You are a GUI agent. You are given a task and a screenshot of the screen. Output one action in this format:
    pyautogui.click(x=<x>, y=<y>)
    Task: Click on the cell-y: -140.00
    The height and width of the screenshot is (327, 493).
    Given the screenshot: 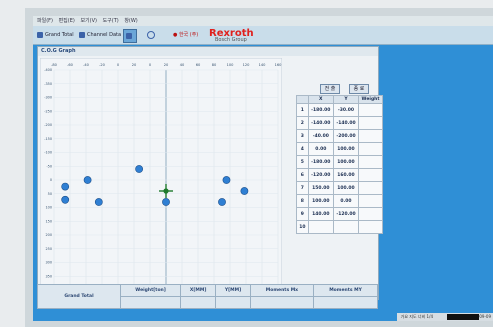 What is the action you would take?
    pyautogui.click(x=346, y=123)
    